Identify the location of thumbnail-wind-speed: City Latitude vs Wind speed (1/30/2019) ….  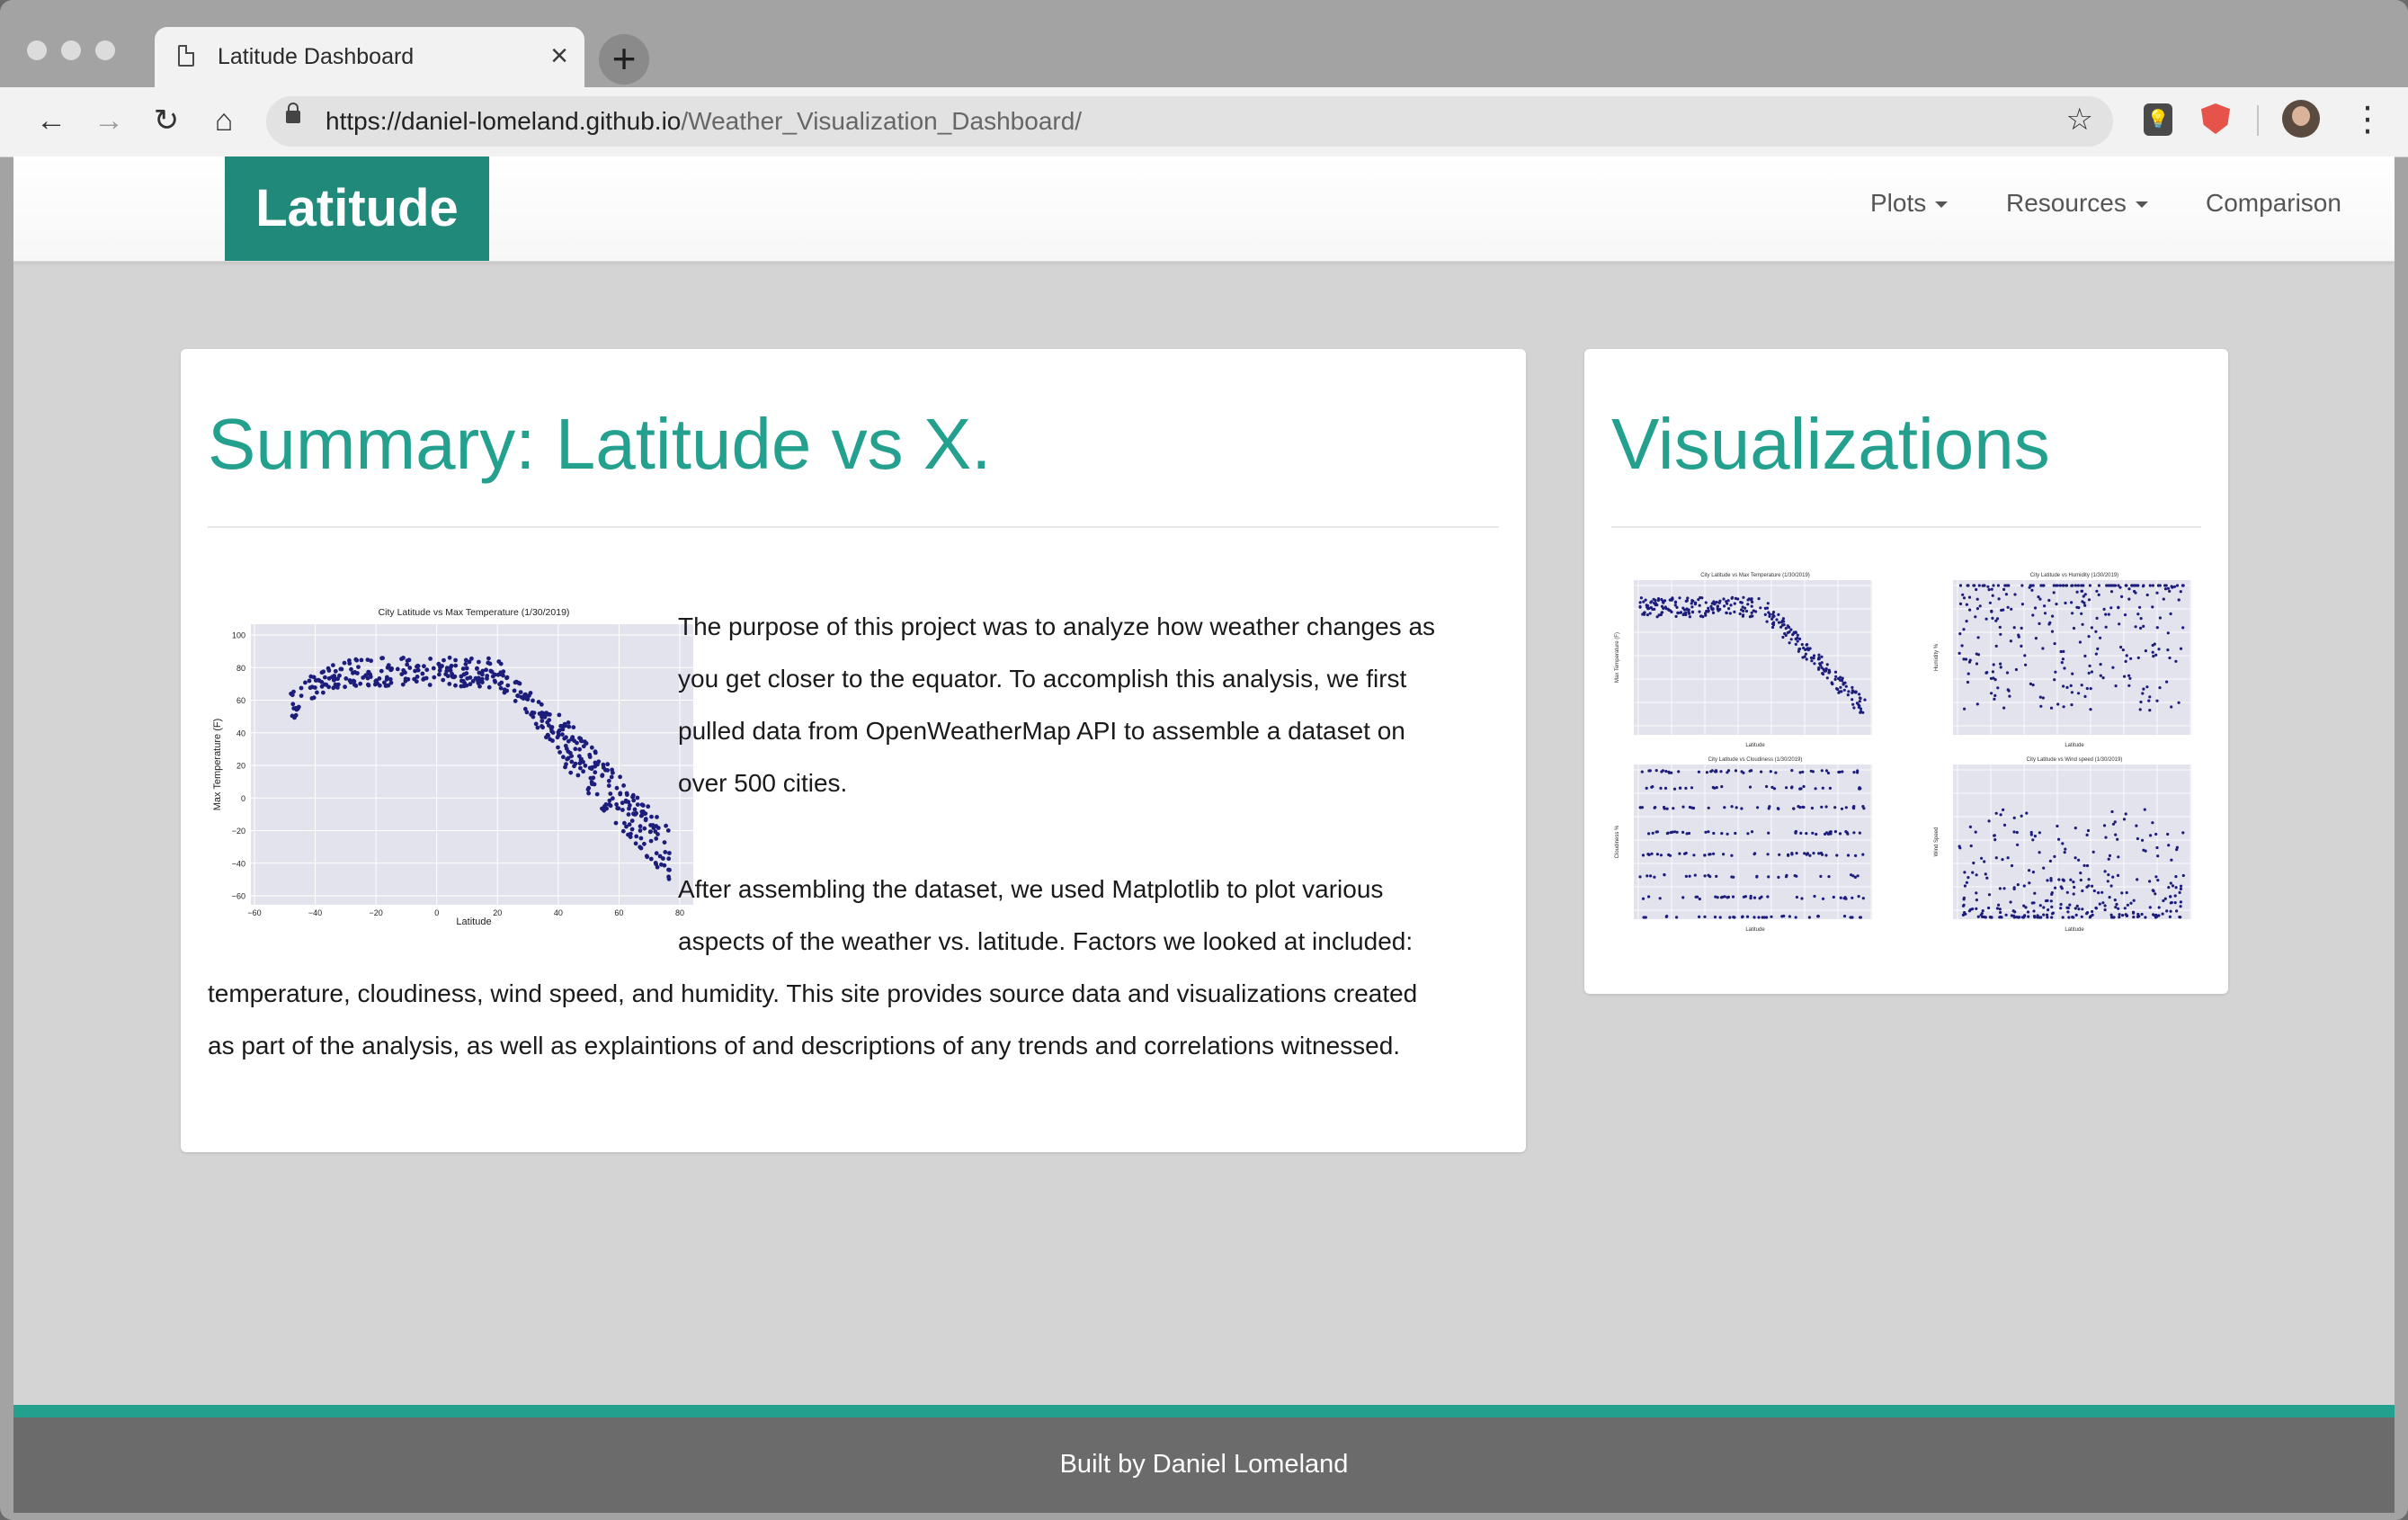
(2061, 844).